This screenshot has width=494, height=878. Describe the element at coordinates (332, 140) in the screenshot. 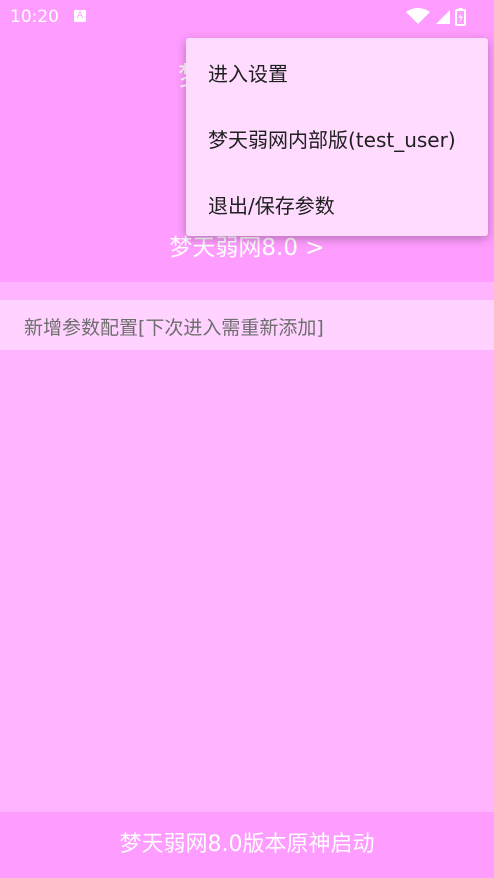

I see `menu-item-label: 梦天弱网内部版(test_user)` at that location.